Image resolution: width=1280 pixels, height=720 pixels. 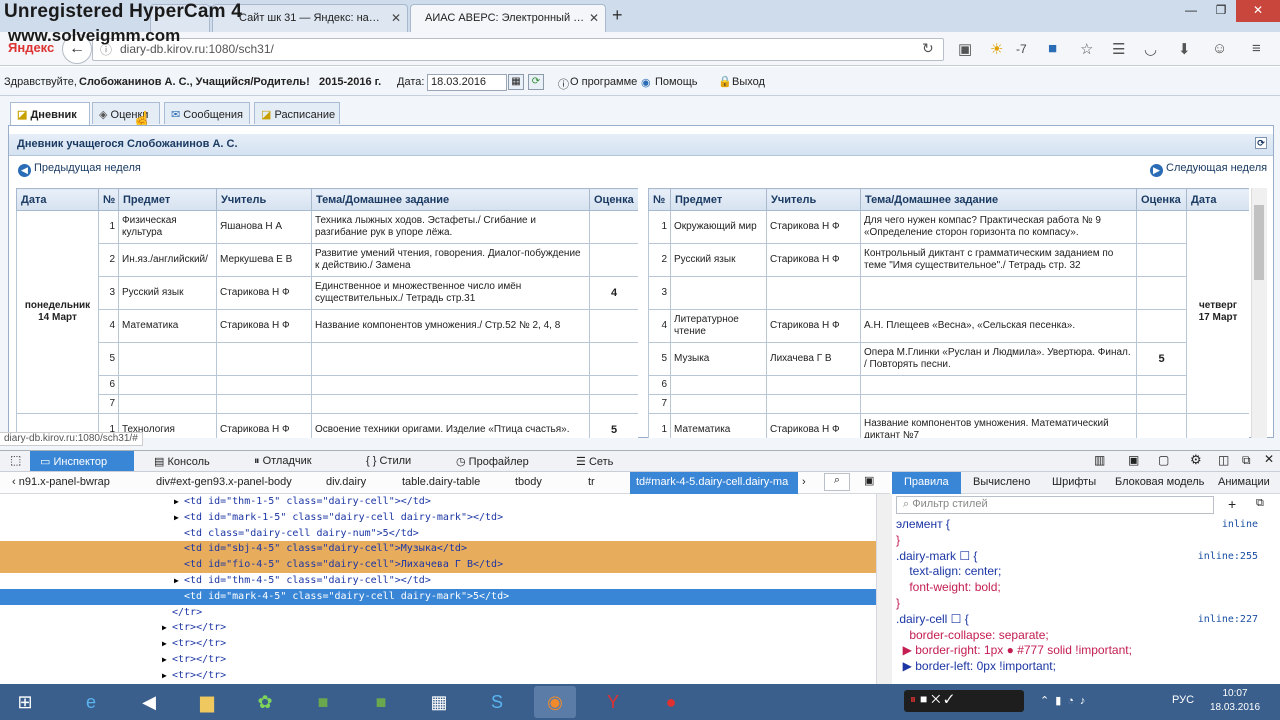 What do you see at coordinates (594, 461) in the screenshot?
I see `tab-network: ☰ Сеть` at bounding box center [594, 461].